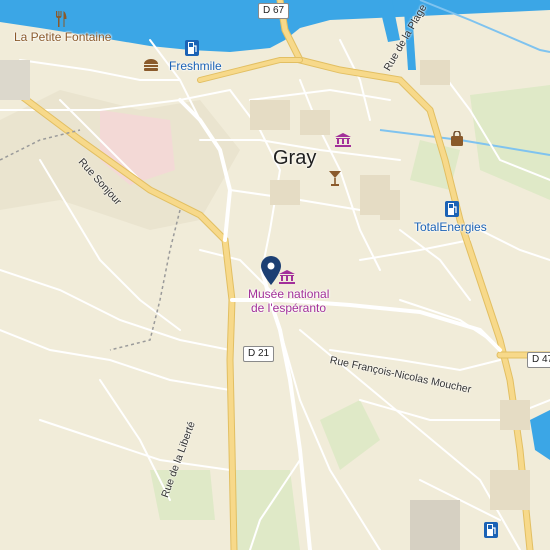  What do you see at coordinates (195, 66) in the screenshot?
I see `poi-label-freshmile: Freshmile` at bounding box center [195, 66].